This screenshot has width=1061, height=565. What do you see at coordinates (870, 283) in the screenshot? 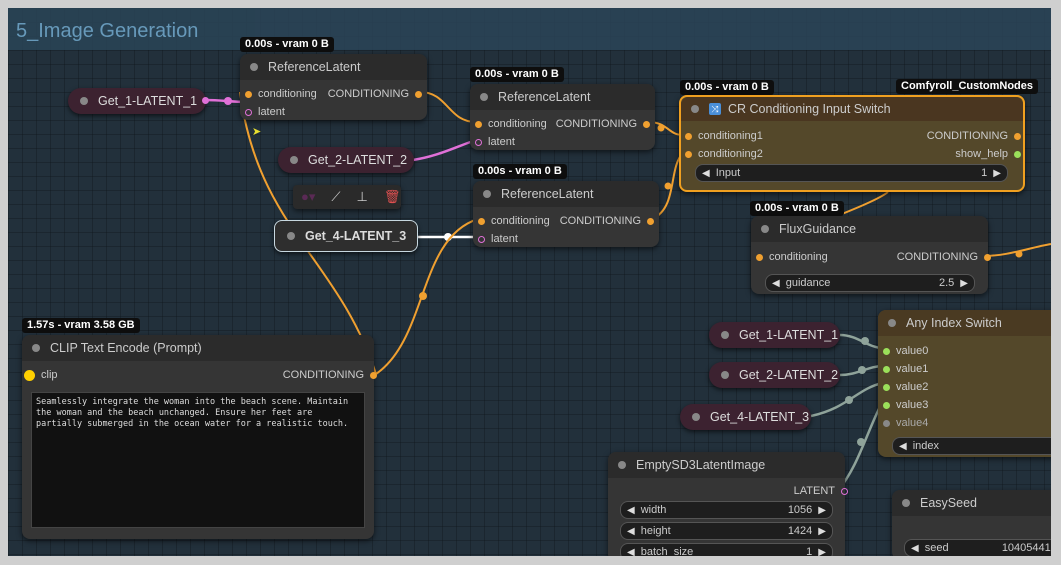
I see `guidance-number-widget: ◀ guidance 2.5 ▶` at bounding box center [870, 283].